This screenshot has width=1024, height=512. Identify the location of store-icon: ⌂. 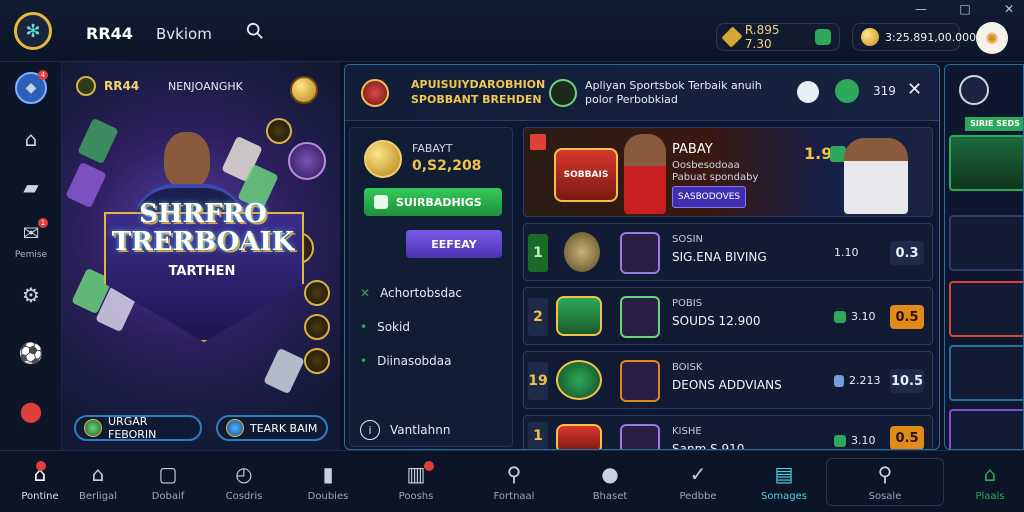
(98, 473).